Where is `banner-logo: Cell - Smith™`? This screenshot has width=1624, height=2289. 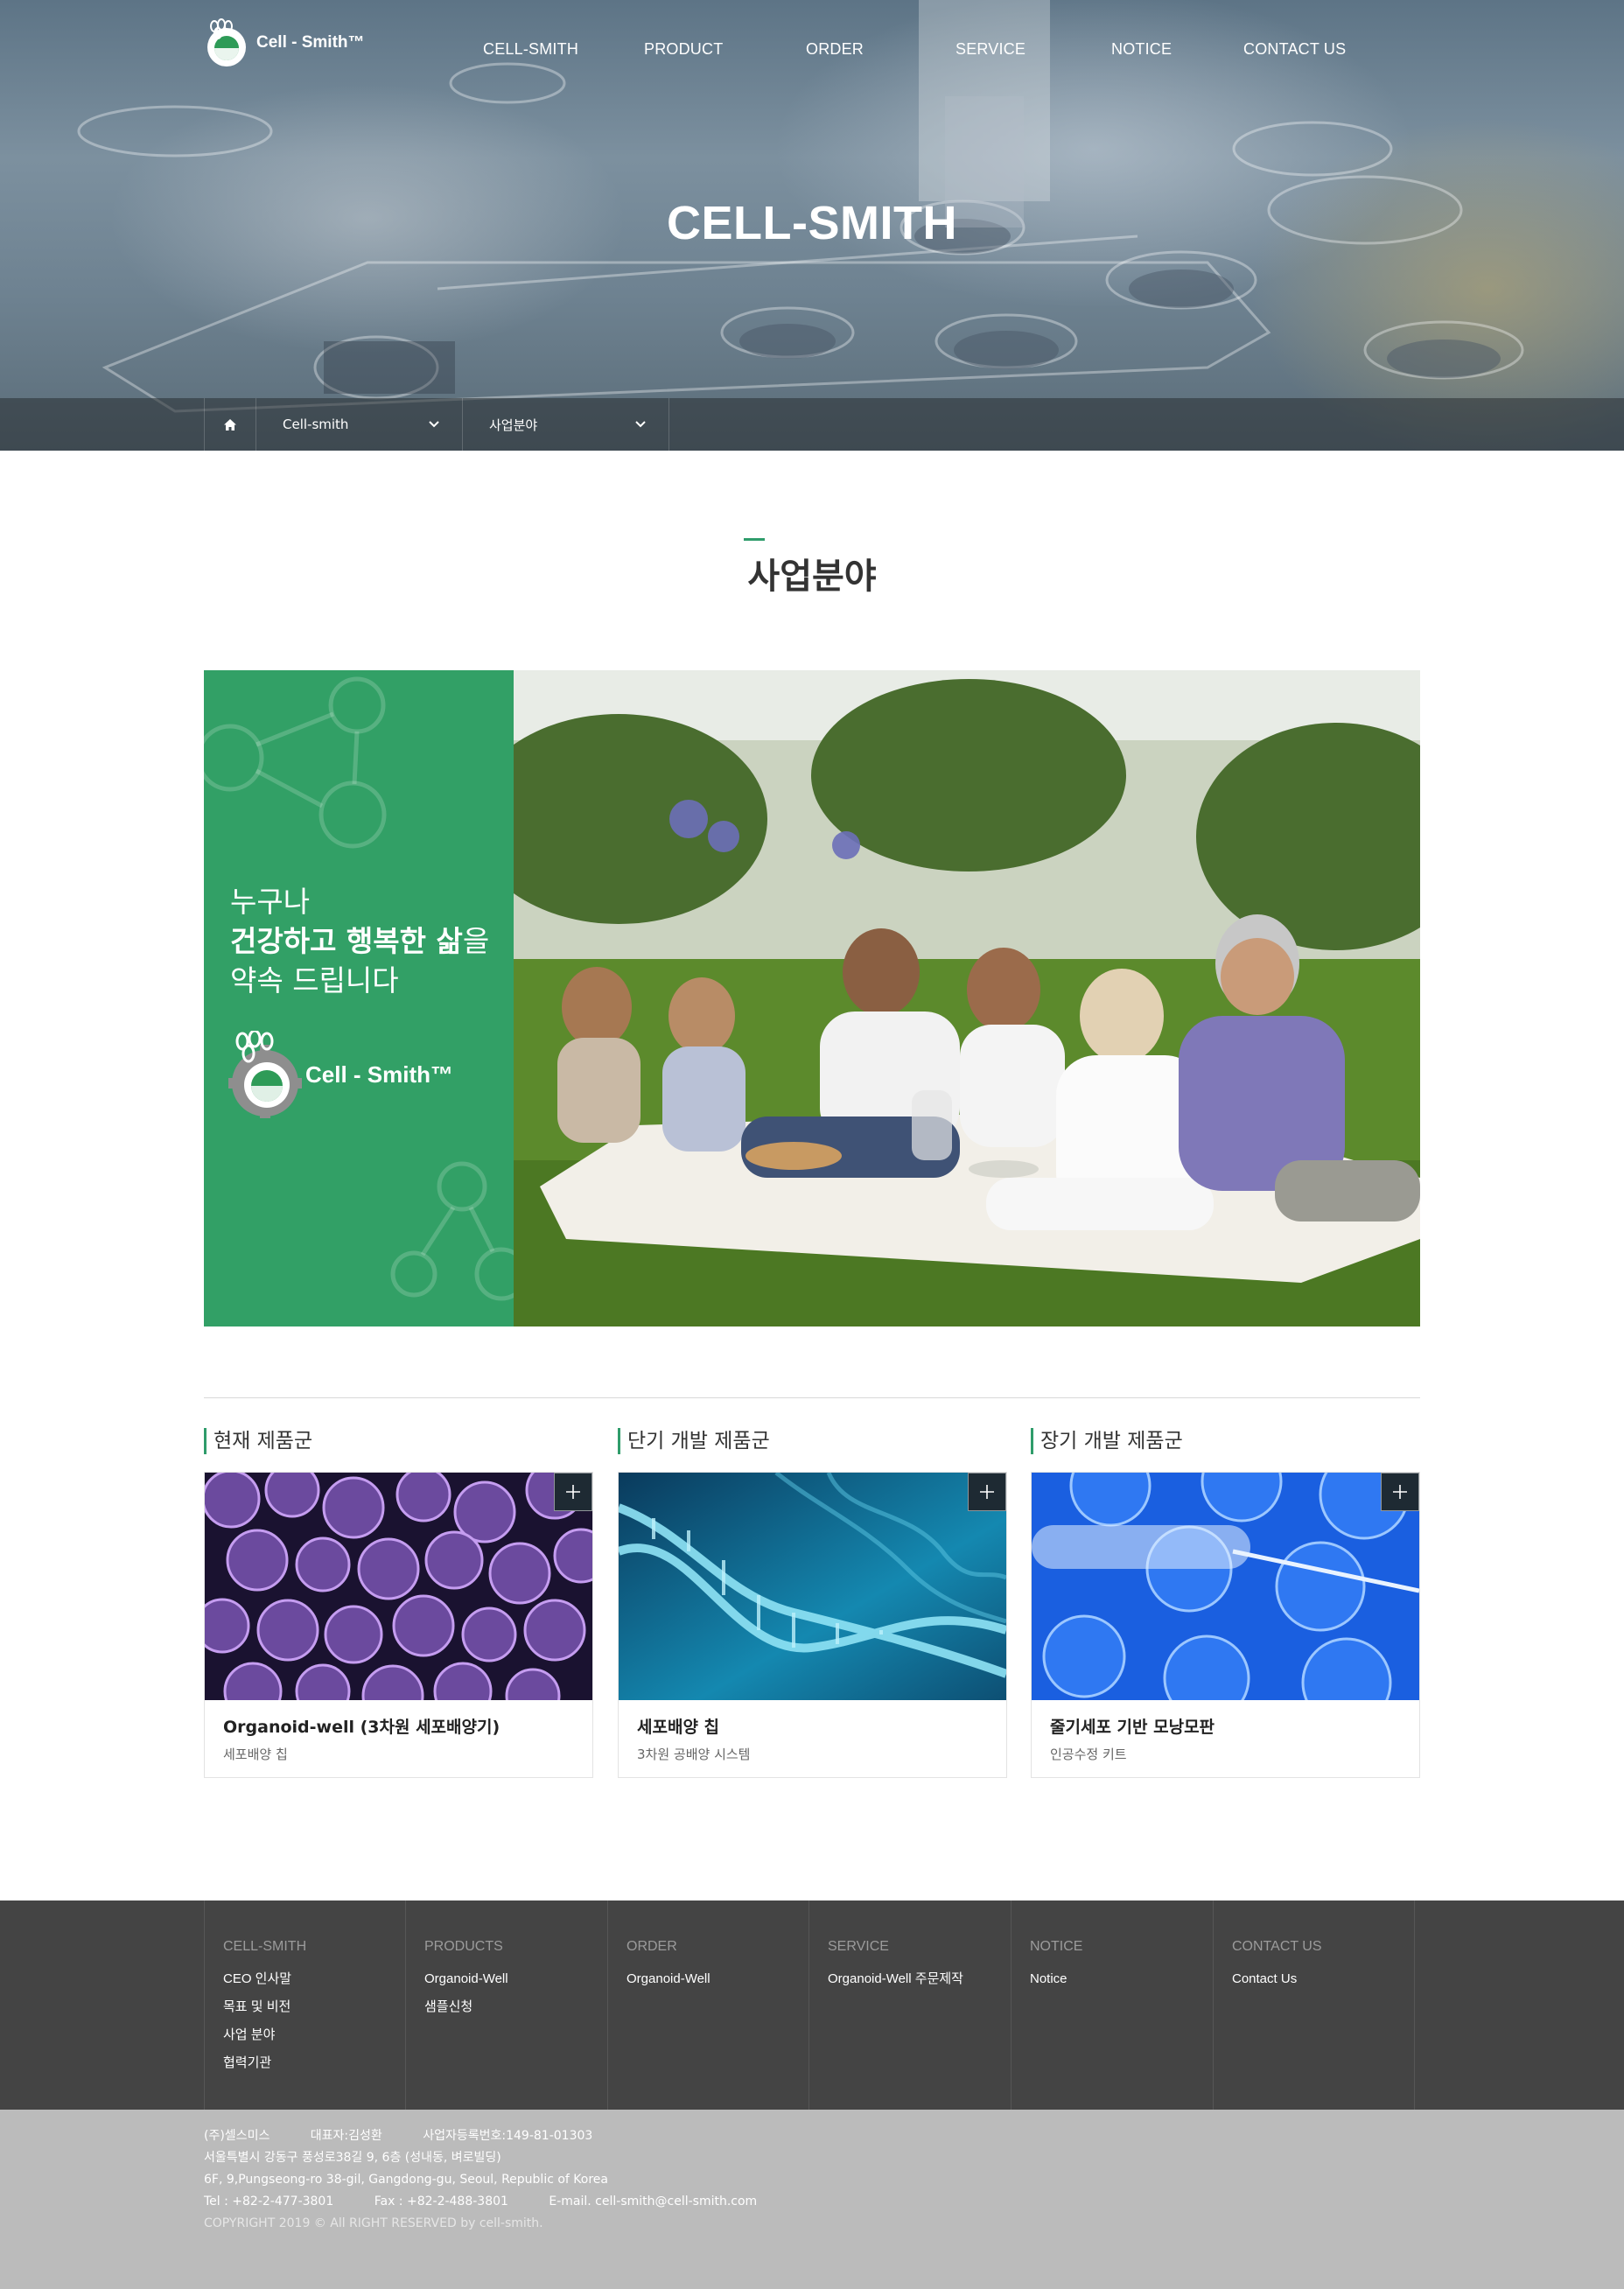
banner-logo: Cell - Smith™ is located at coordinates (340, 1074).